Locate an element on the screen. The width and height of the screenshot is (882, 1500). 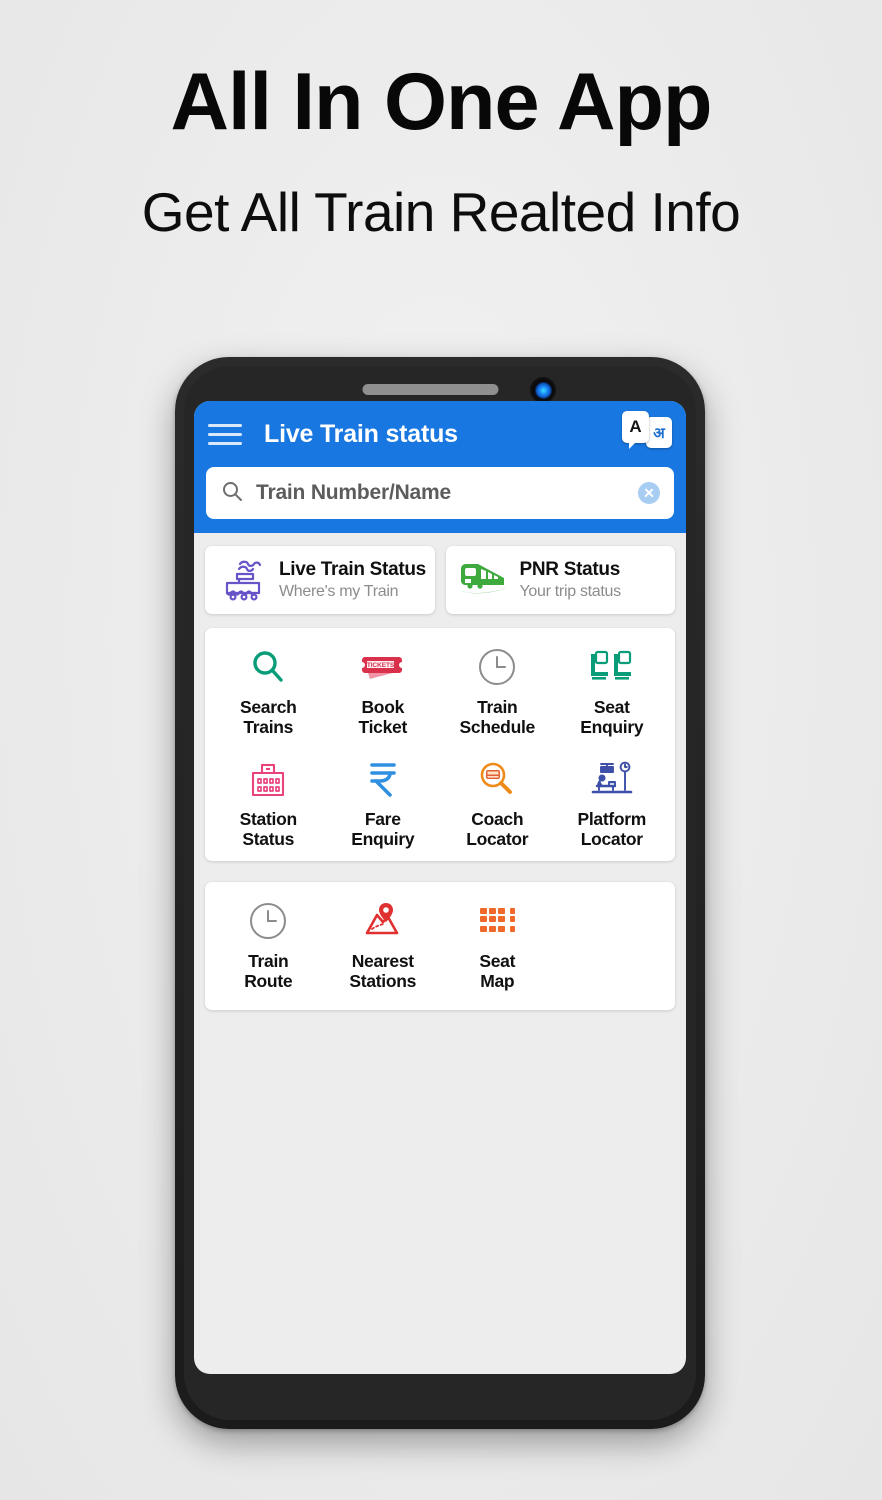
promo-card-subtitle: Your trip status is located at coordinates (570, 591).